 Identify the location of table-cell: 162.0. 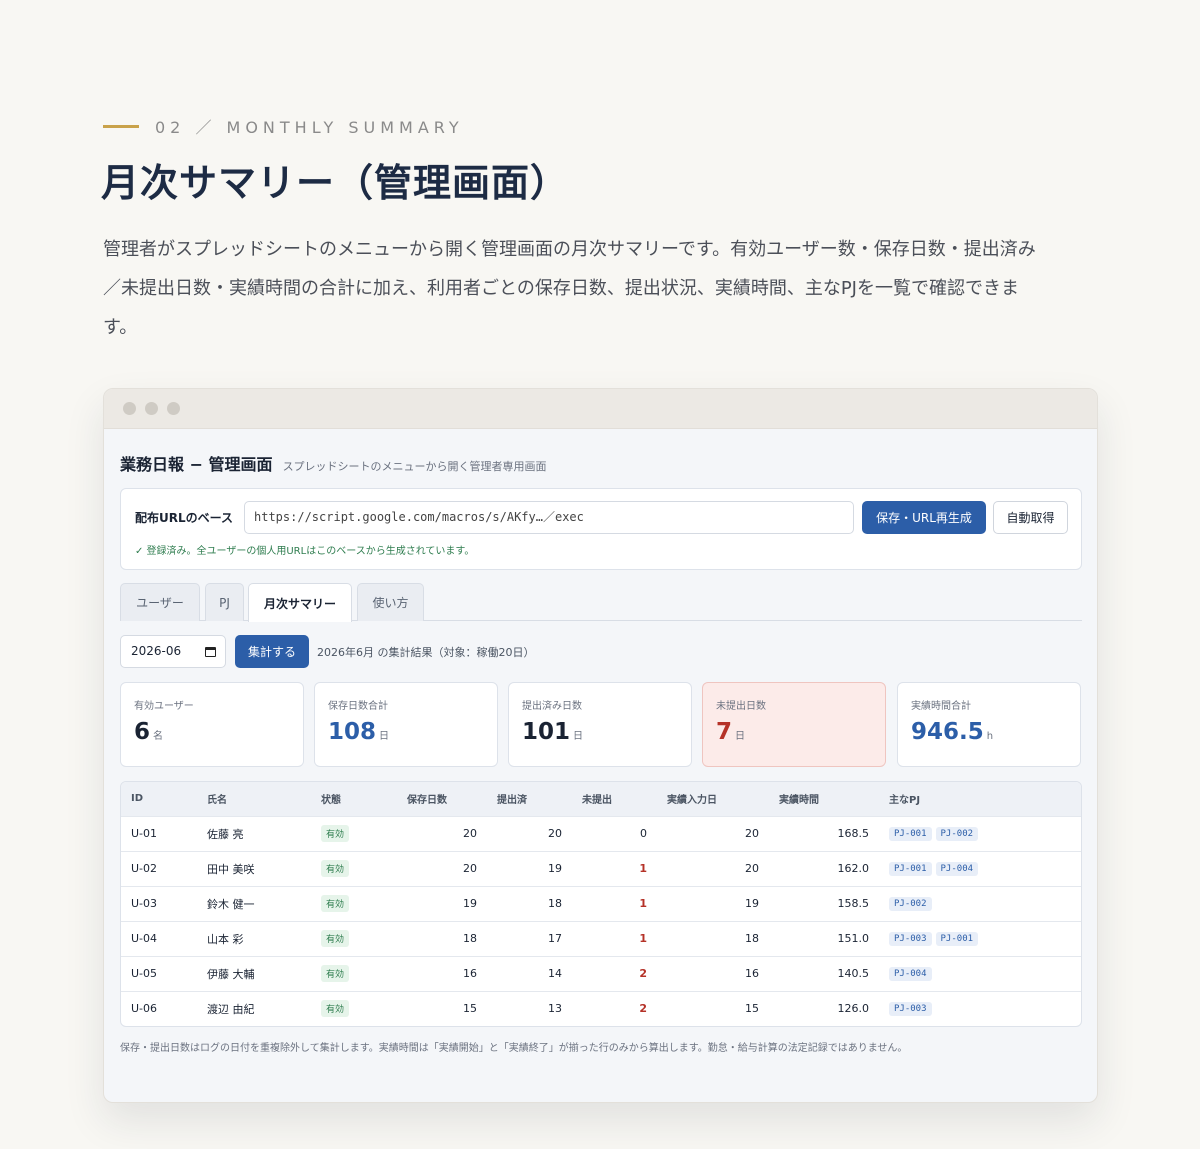
(853, 868).